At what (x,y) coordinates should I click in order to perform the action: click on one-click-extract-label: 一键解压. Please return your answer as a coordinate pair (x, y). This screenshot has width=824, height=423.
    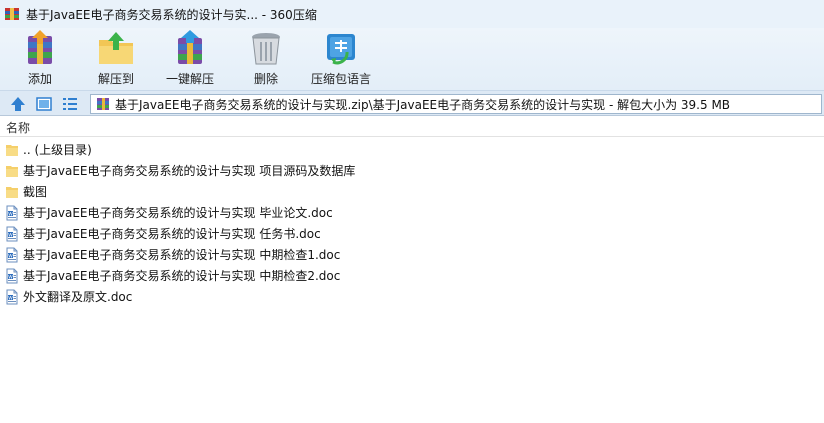
    Looking at the image, I should click on (190, 79).